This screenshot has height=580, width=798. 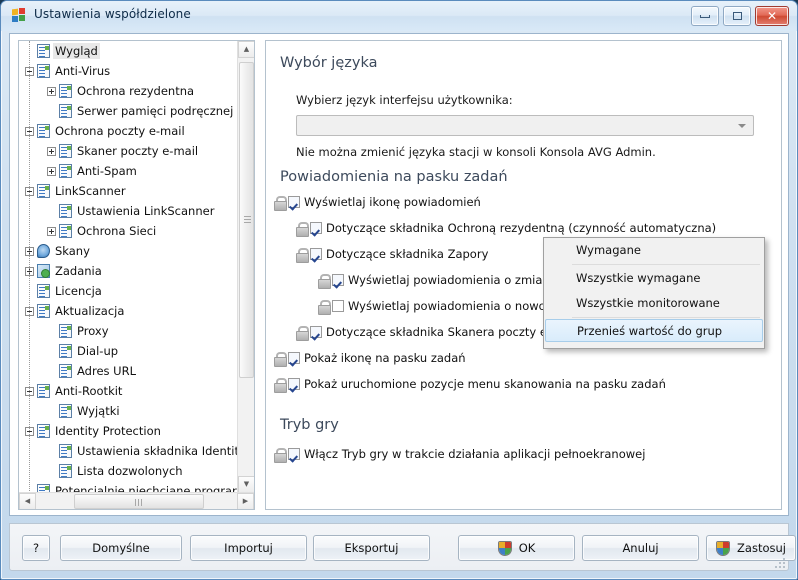 What do you see at coordinates (128, 271) in the screenshot?
I see `tree-item: Zadania` at bounding box center [128, 271].